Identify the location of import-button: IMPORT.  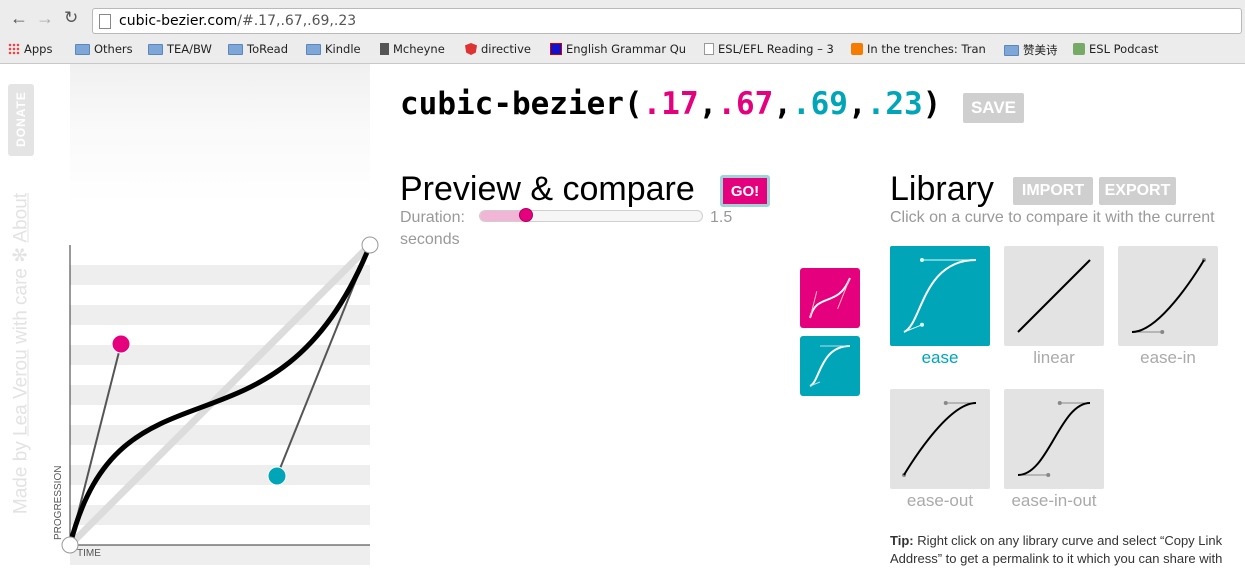
(1053, 191).